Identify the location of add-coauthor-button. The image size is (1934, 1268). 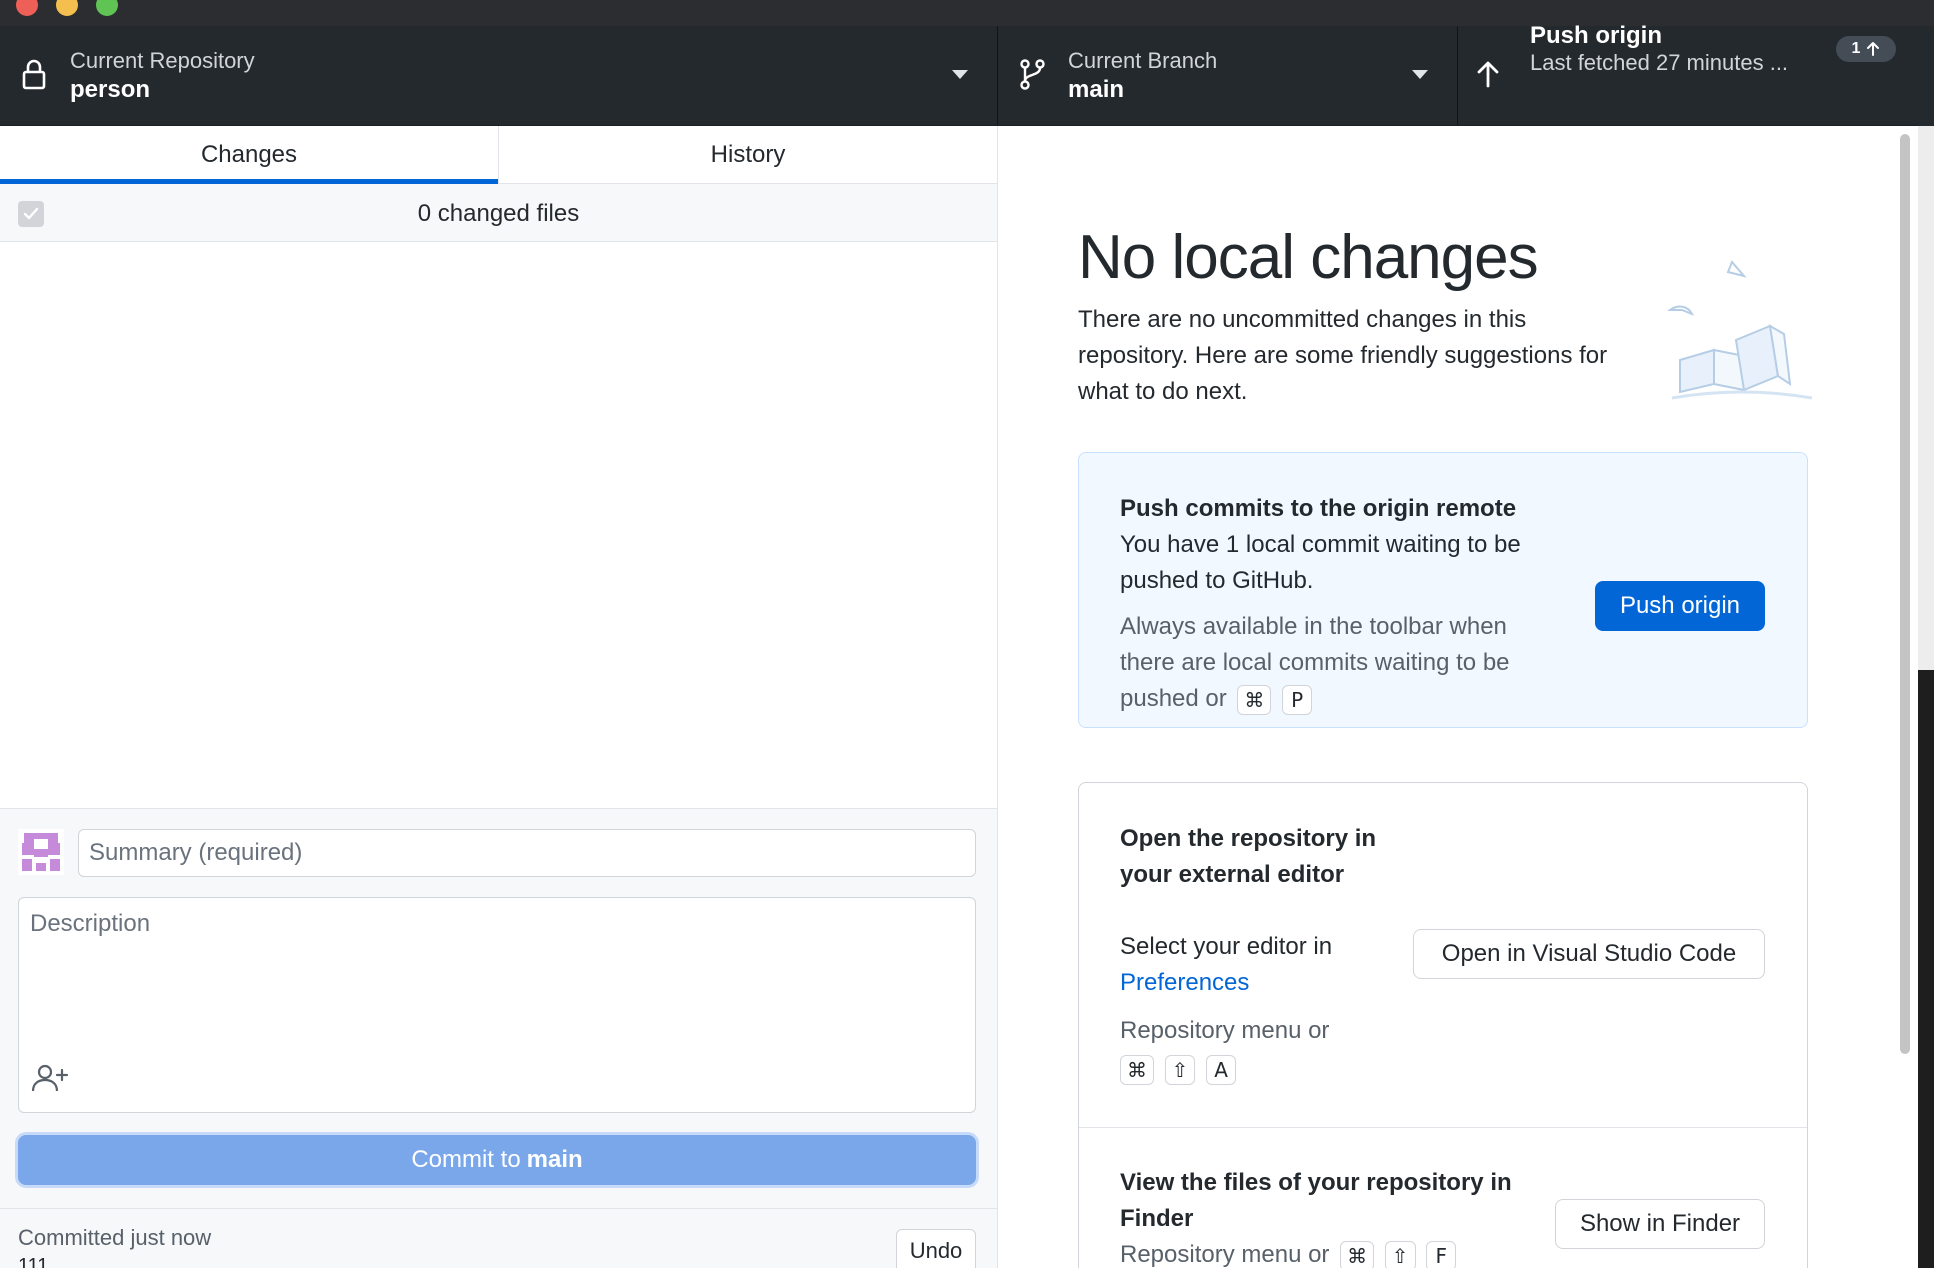
(50, 1078).